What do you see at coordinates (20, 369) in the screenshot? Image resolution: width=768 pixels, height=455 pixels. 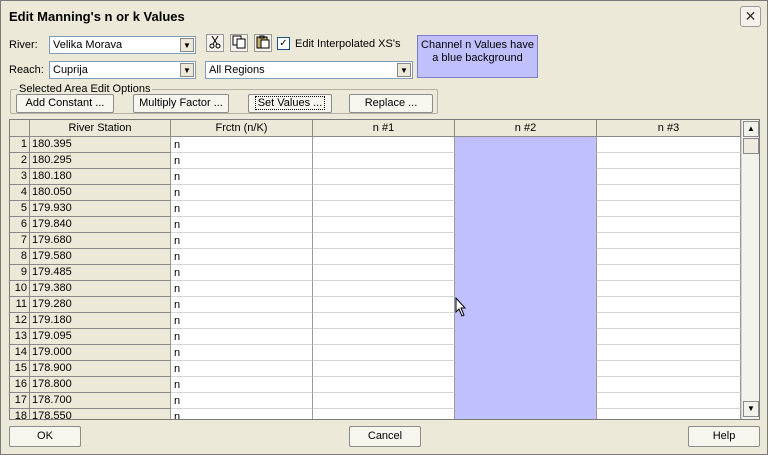 I see `row-number: 15` at bounding box center [20, 369].